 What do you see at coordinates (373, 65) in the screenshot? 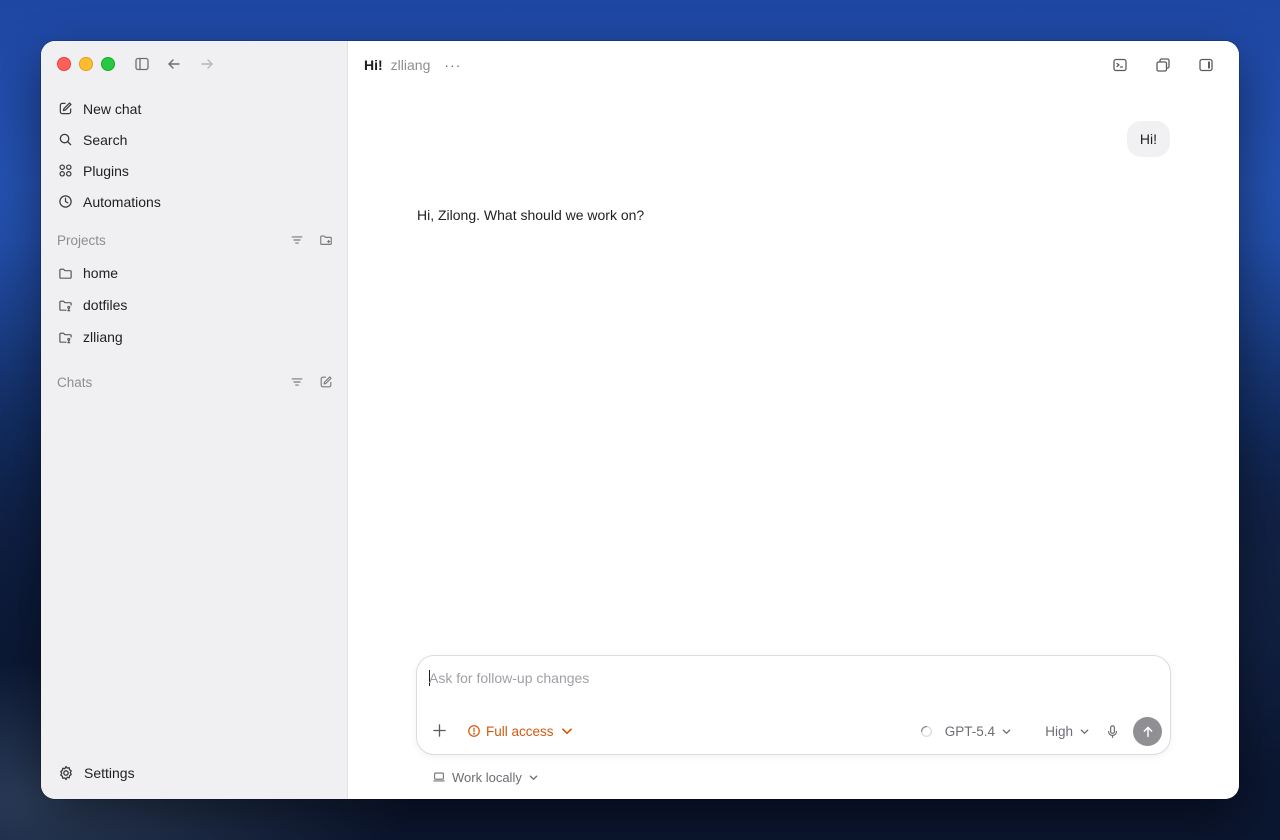
I see `chat-title: Hi!` at bounding box center [373, 65].